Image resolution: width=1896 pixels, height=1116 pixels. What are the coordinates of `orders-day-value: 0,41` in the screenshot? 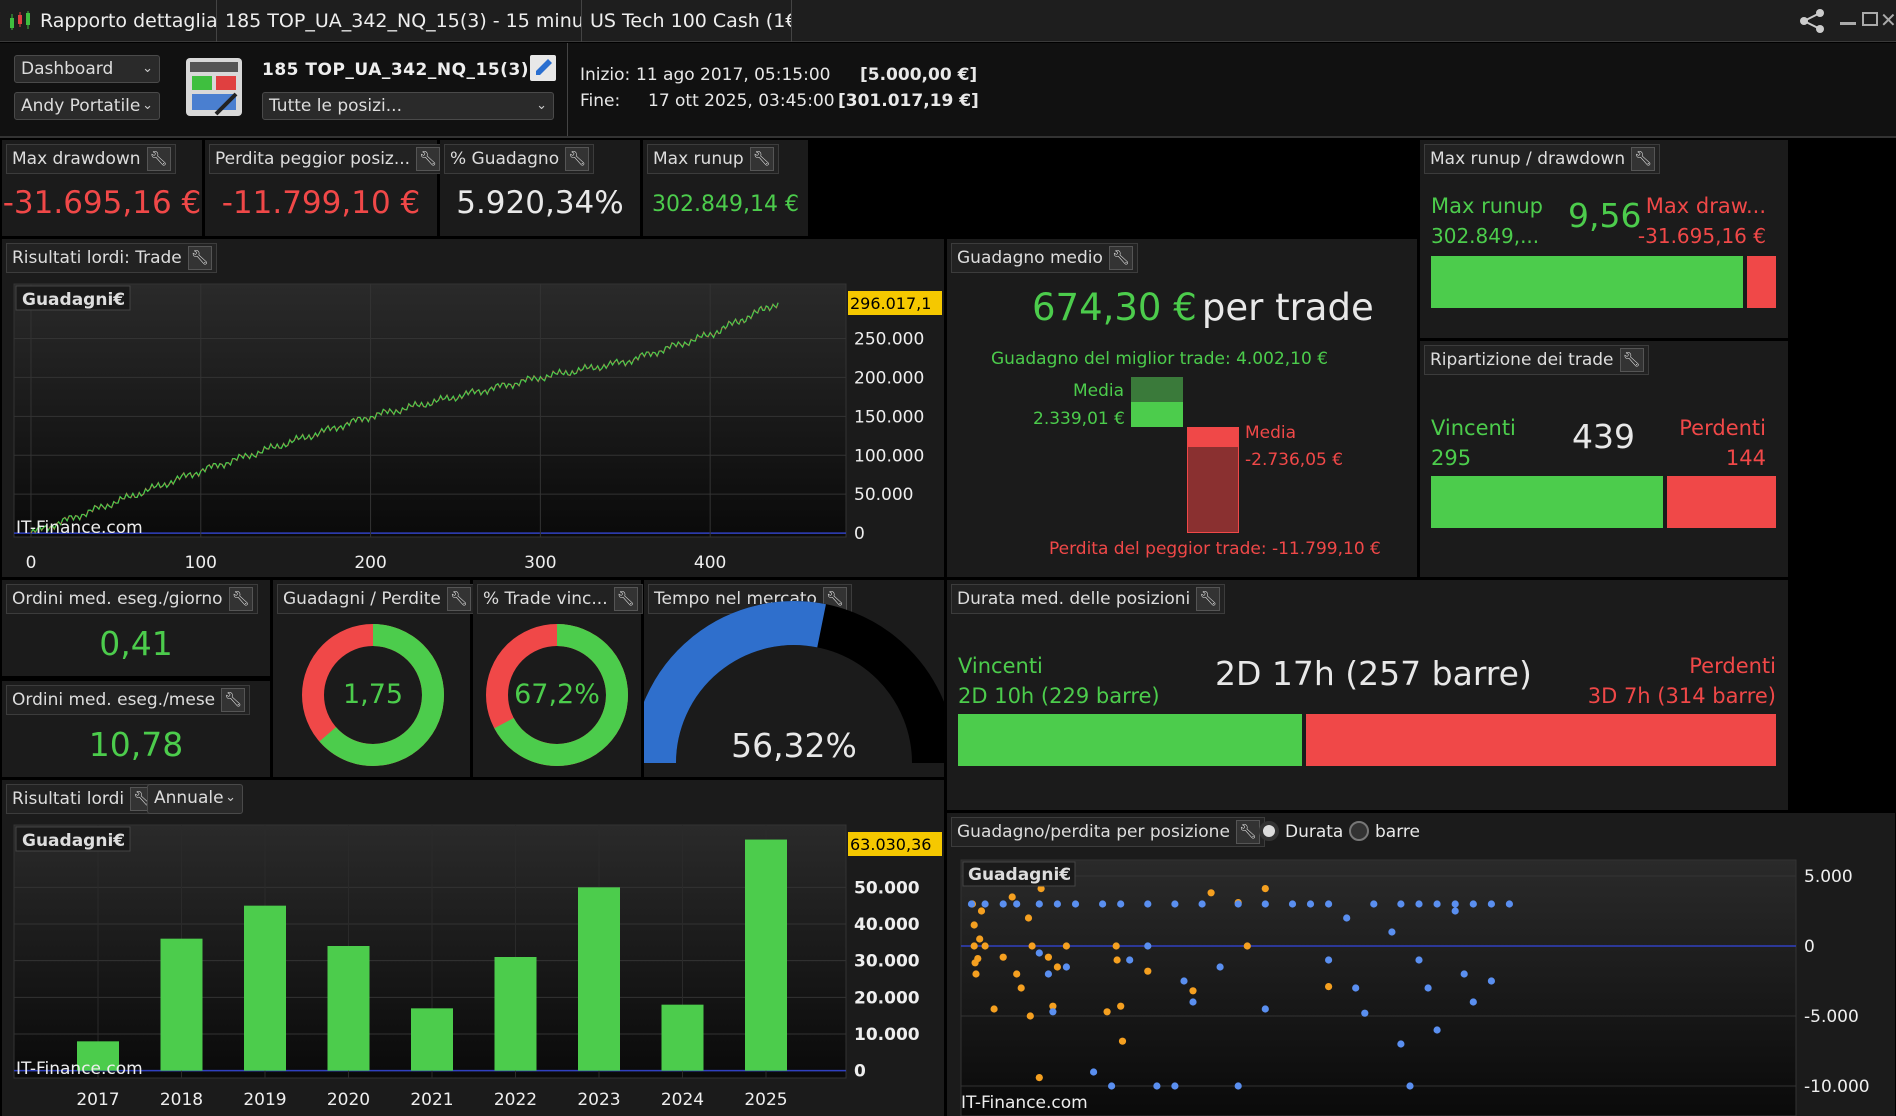 It's located at (136, 643).